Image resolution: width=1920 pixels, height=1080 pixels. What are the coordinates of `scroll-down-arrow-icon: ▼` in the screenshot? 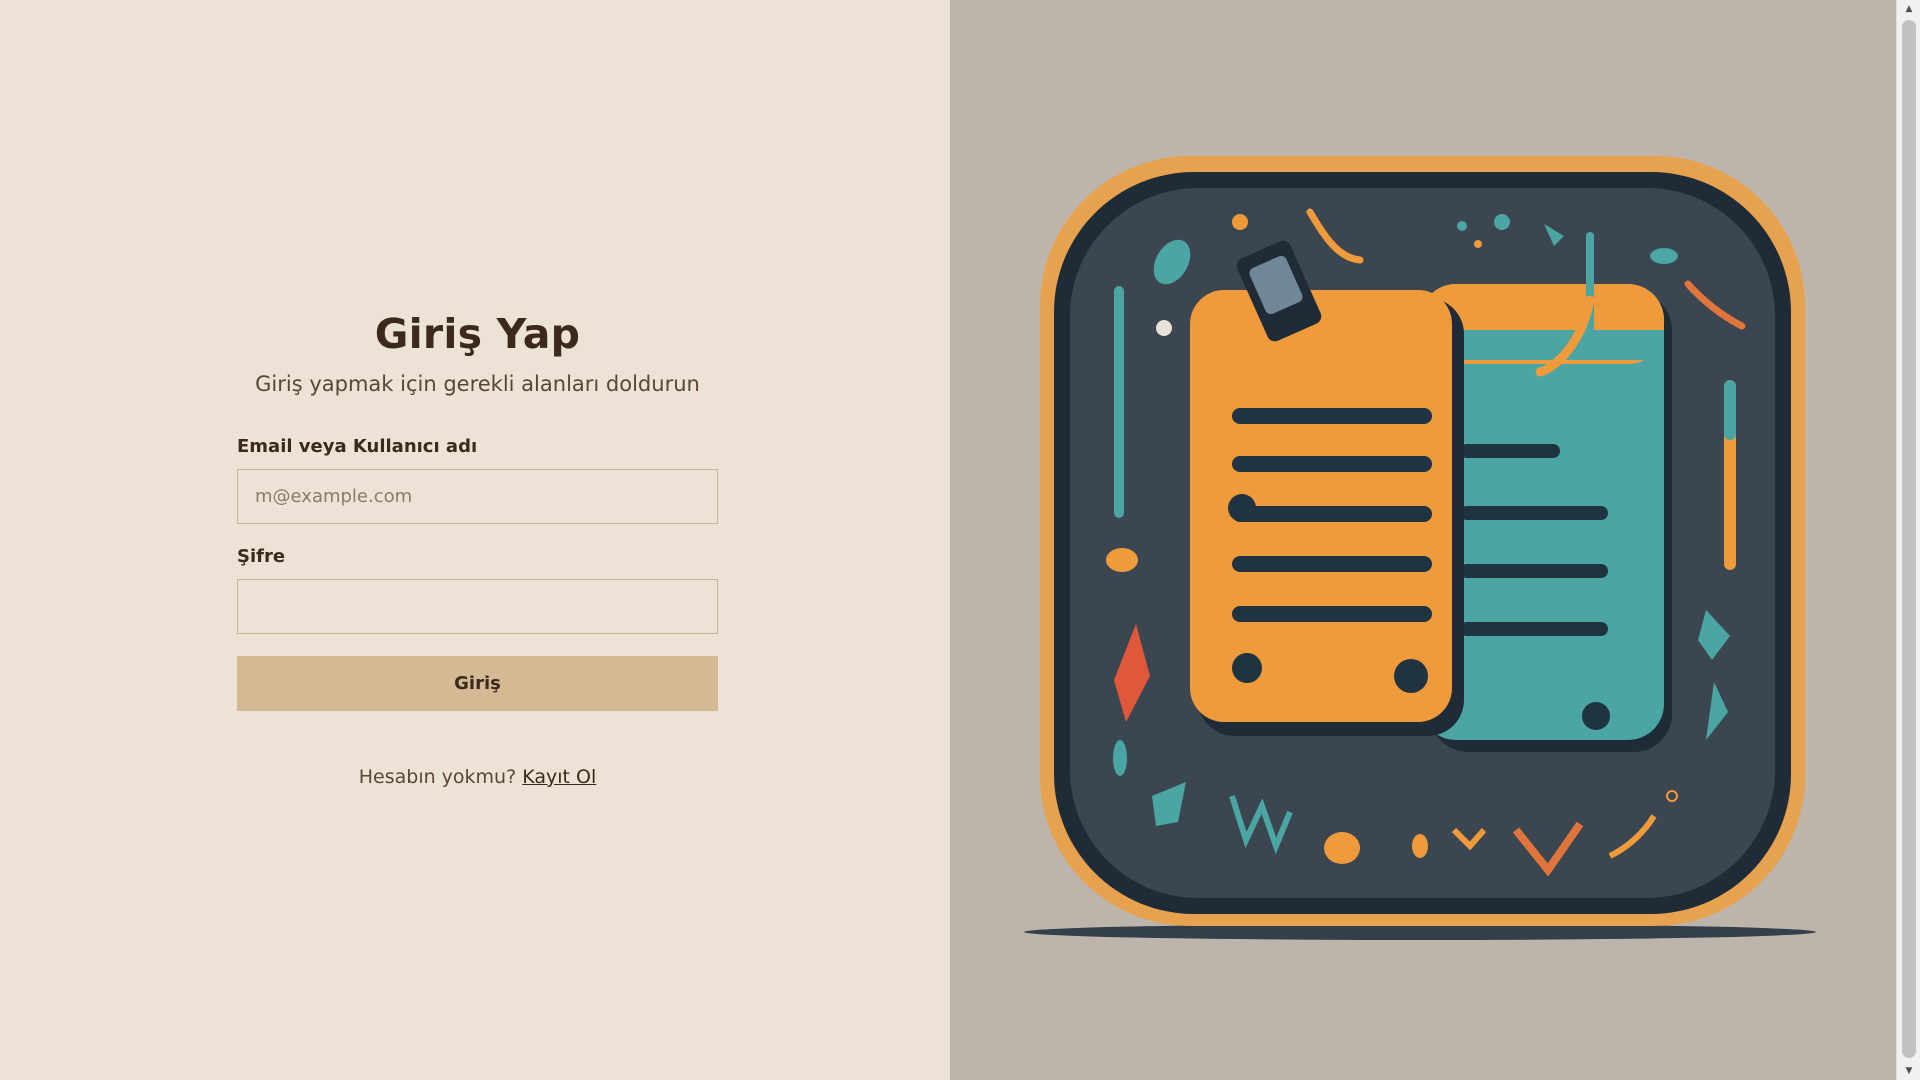 It's located at (1908, 1071).